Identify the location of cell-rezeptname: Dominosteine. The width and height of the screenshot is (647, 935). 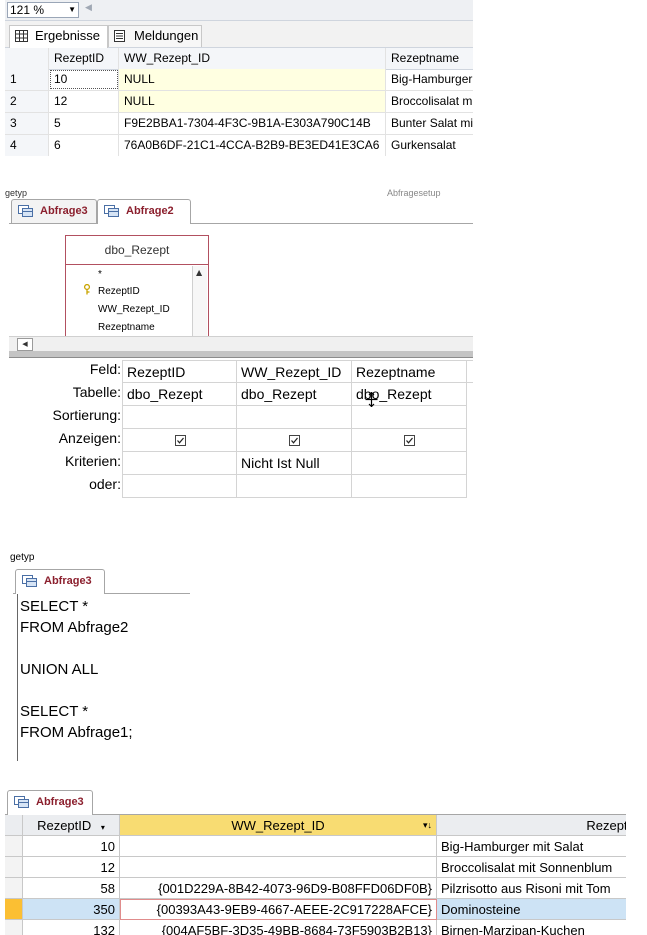
(531, 909).